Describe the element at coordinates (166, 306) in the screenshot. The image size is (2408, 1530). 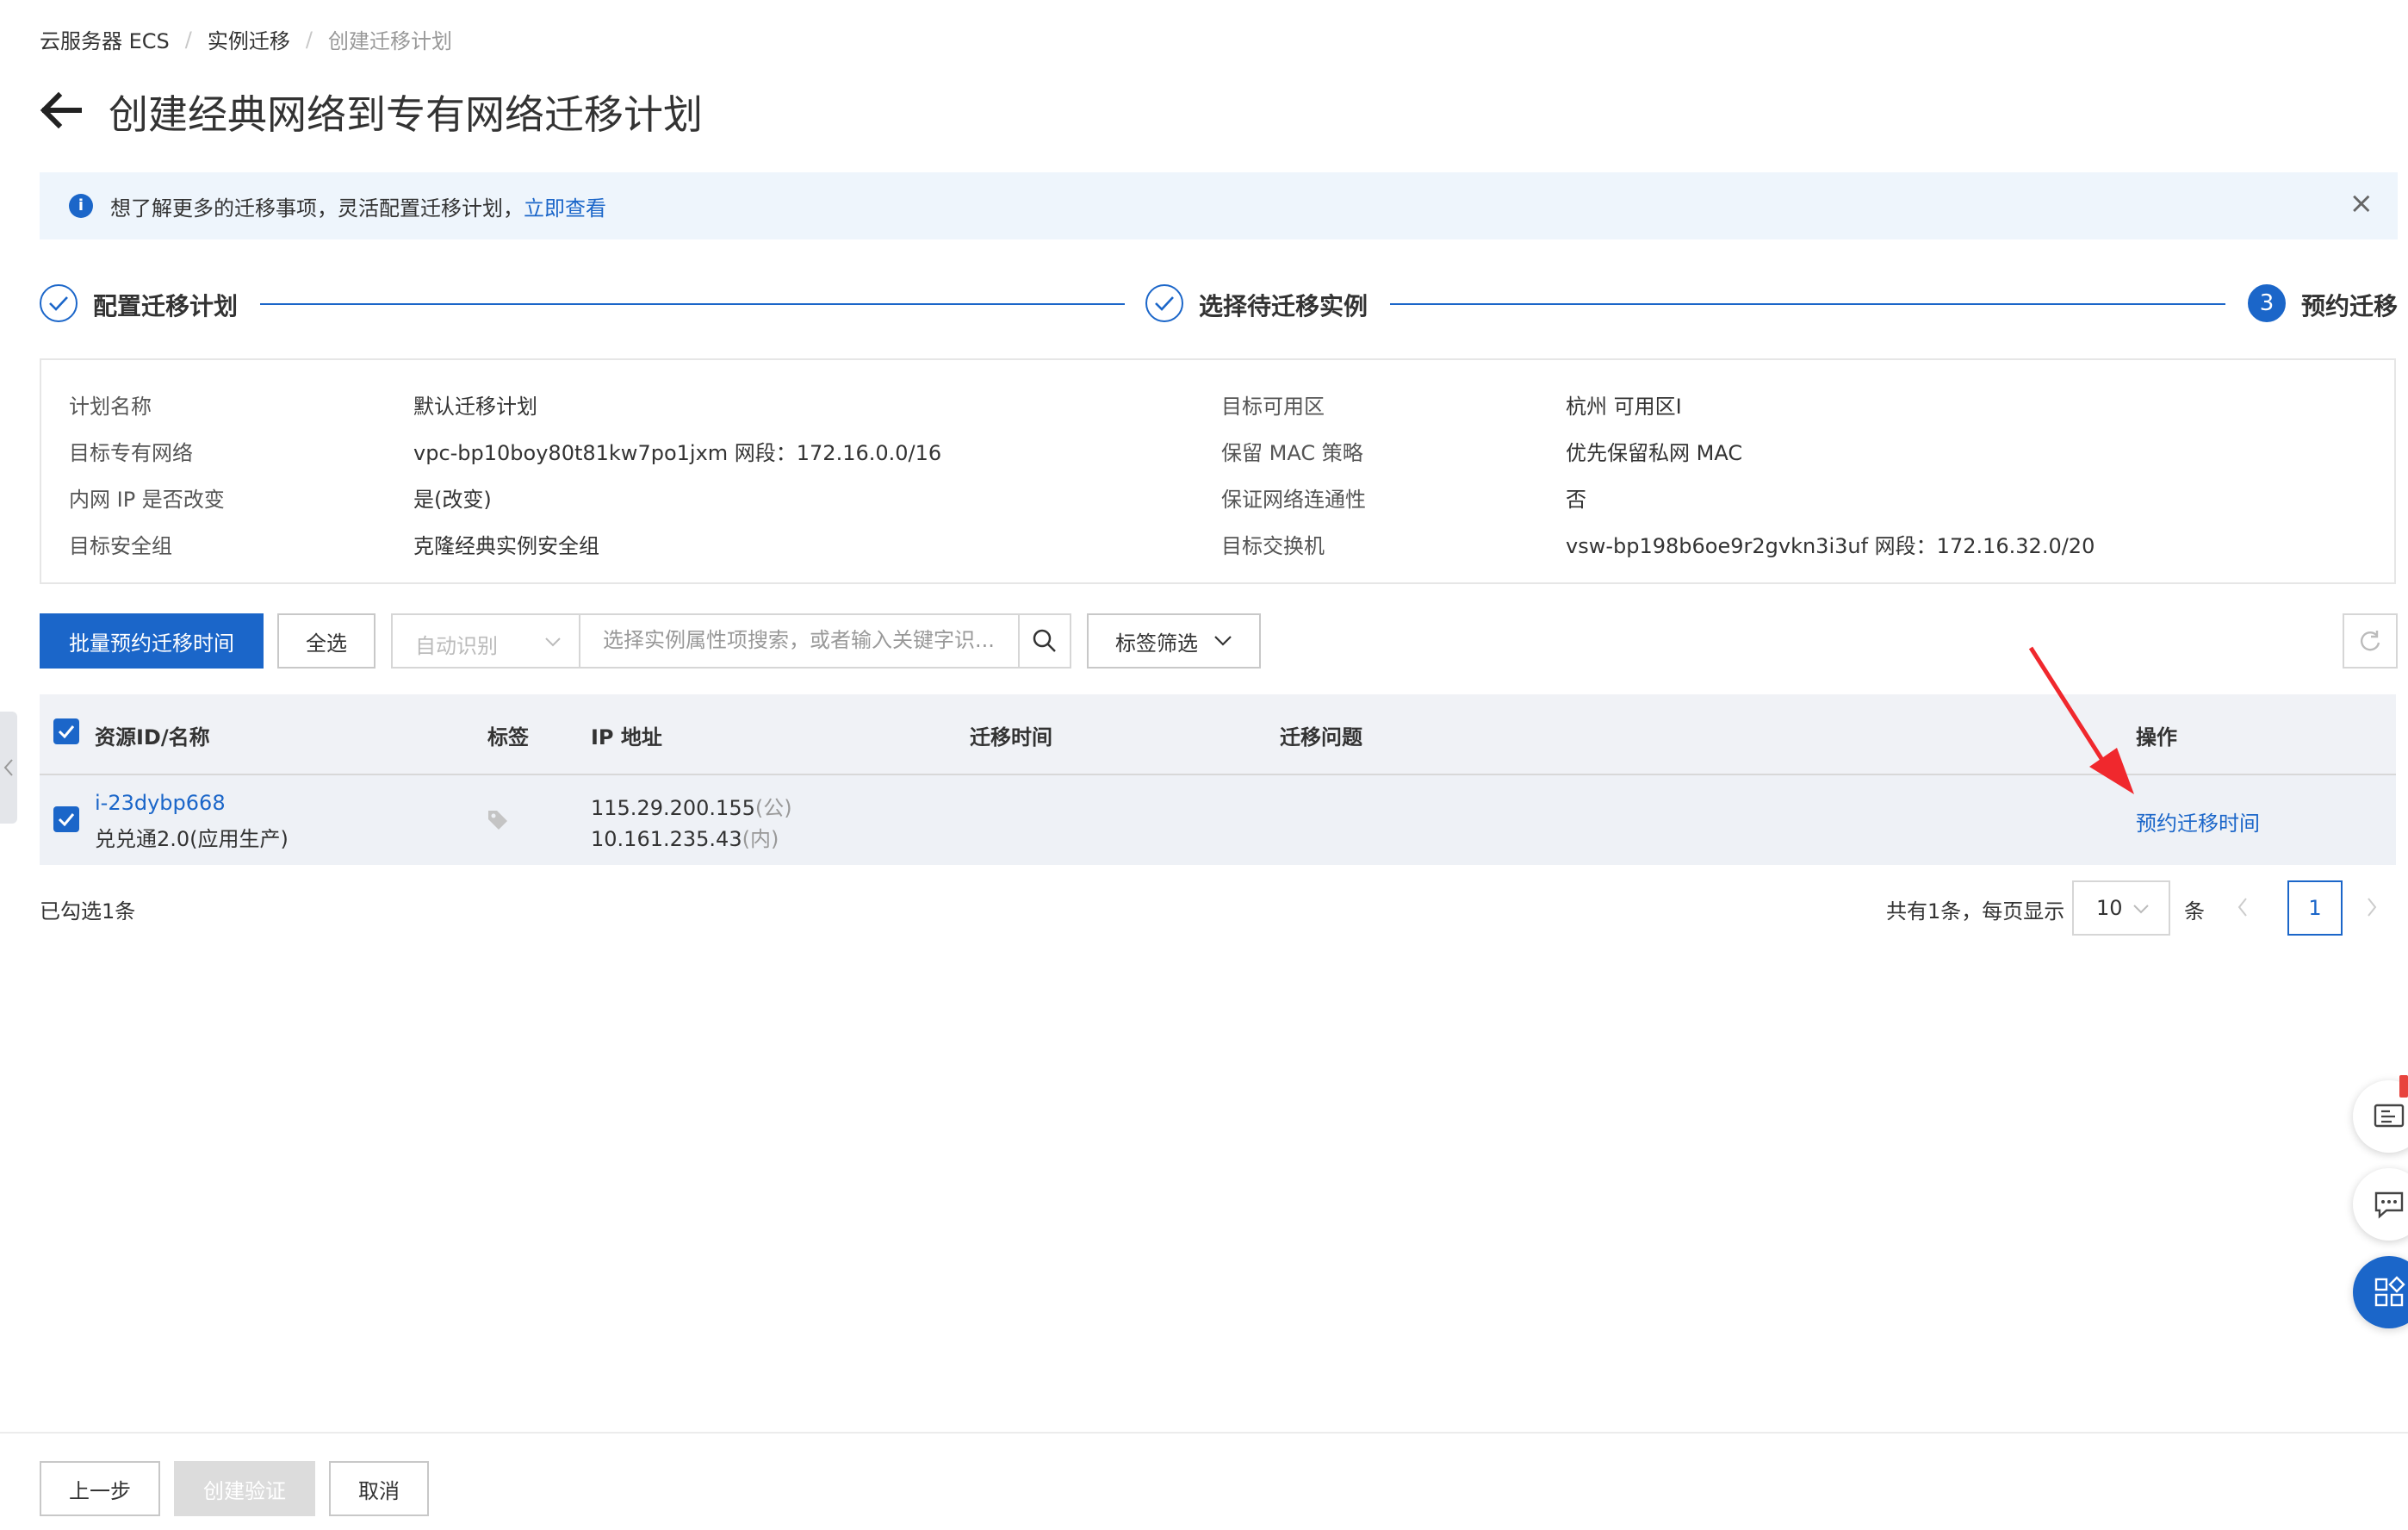
I see `step-1-label: 配置迁移计划` at that location.